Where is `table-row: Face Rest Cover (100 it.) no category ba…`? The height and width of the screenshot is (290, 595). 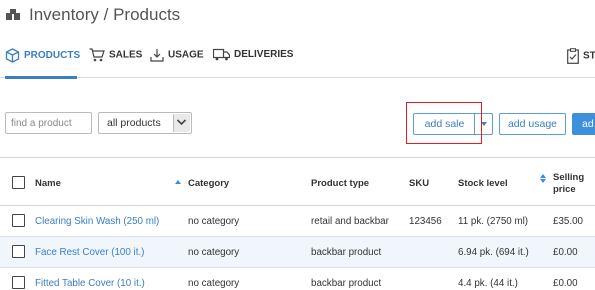 table-row: Face Rest Cover (100 it.) no category ba… is located at coordinates (297, 252).